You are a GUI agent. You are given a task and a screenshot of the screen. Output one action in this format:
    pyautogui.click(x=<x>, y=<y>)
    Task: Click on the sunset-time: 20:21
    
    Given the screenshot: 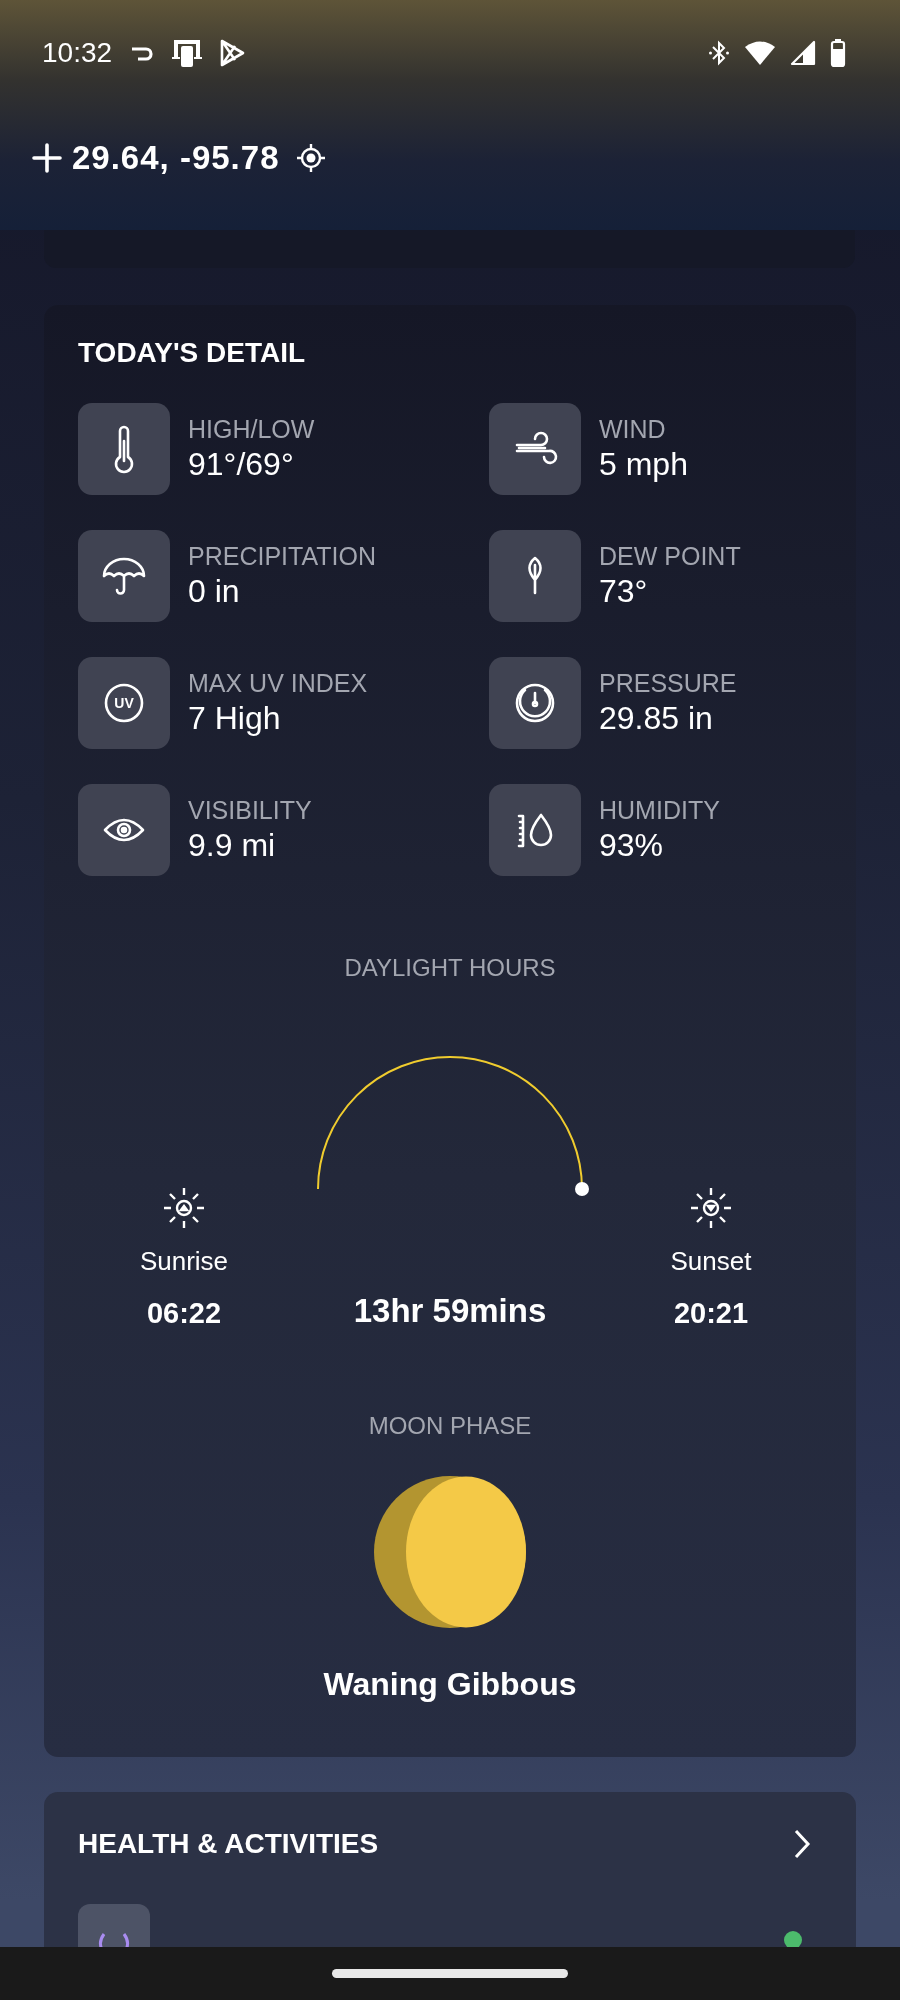 What is the action you would take?
    pyautogui.click(x=711, y=1313)
    